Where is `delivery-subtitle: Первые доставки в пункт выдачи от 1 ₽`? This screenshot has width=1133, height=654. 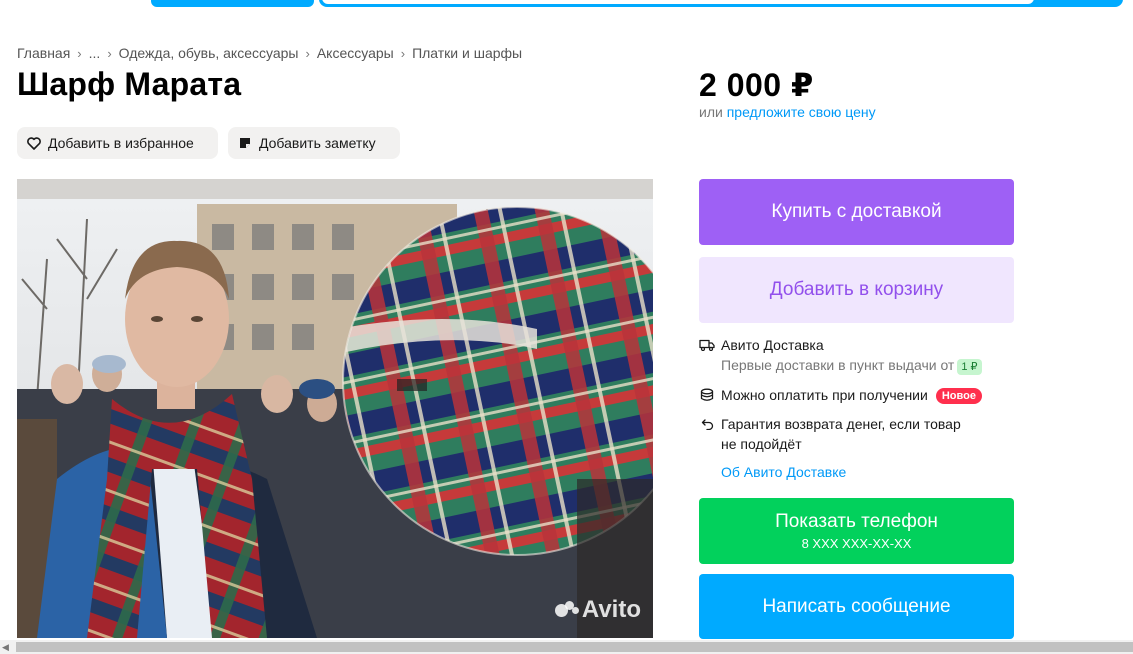 delivery-subtitle: Первые доставки в пункт выдачи от 1 ₽ is located at coordinates (851, 365).